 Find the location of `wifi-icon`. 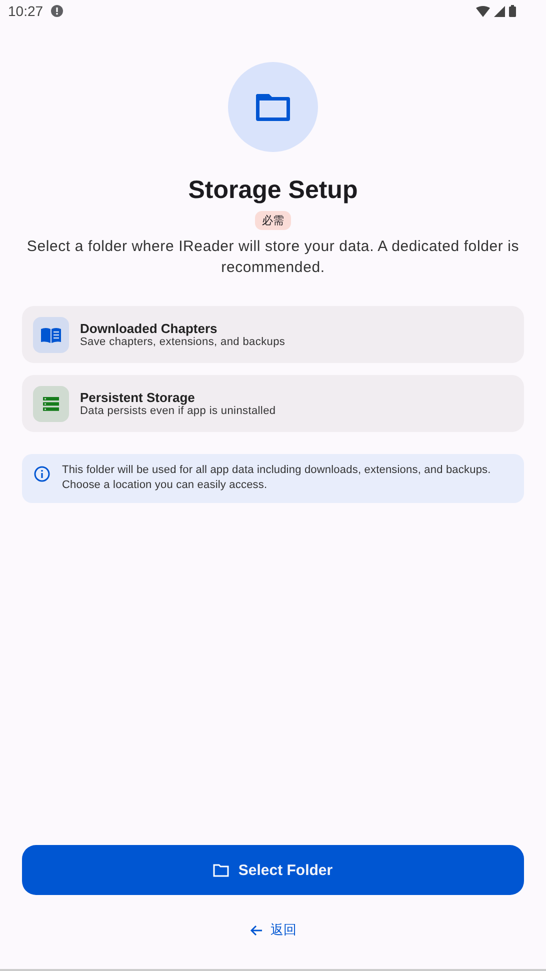

wifi-icon is located at coordinates (483, 11).